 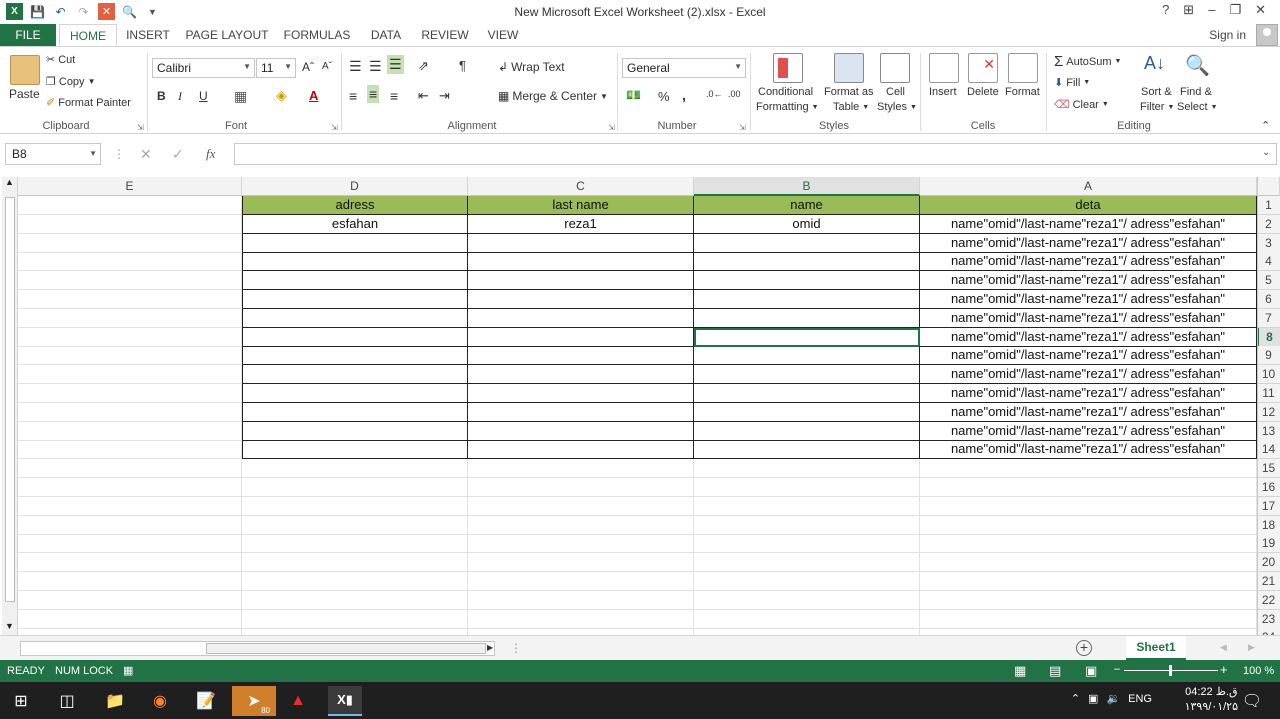 I want to click on wrap-text-button: ↲ Wrap Text, so click(x=531, y=67).